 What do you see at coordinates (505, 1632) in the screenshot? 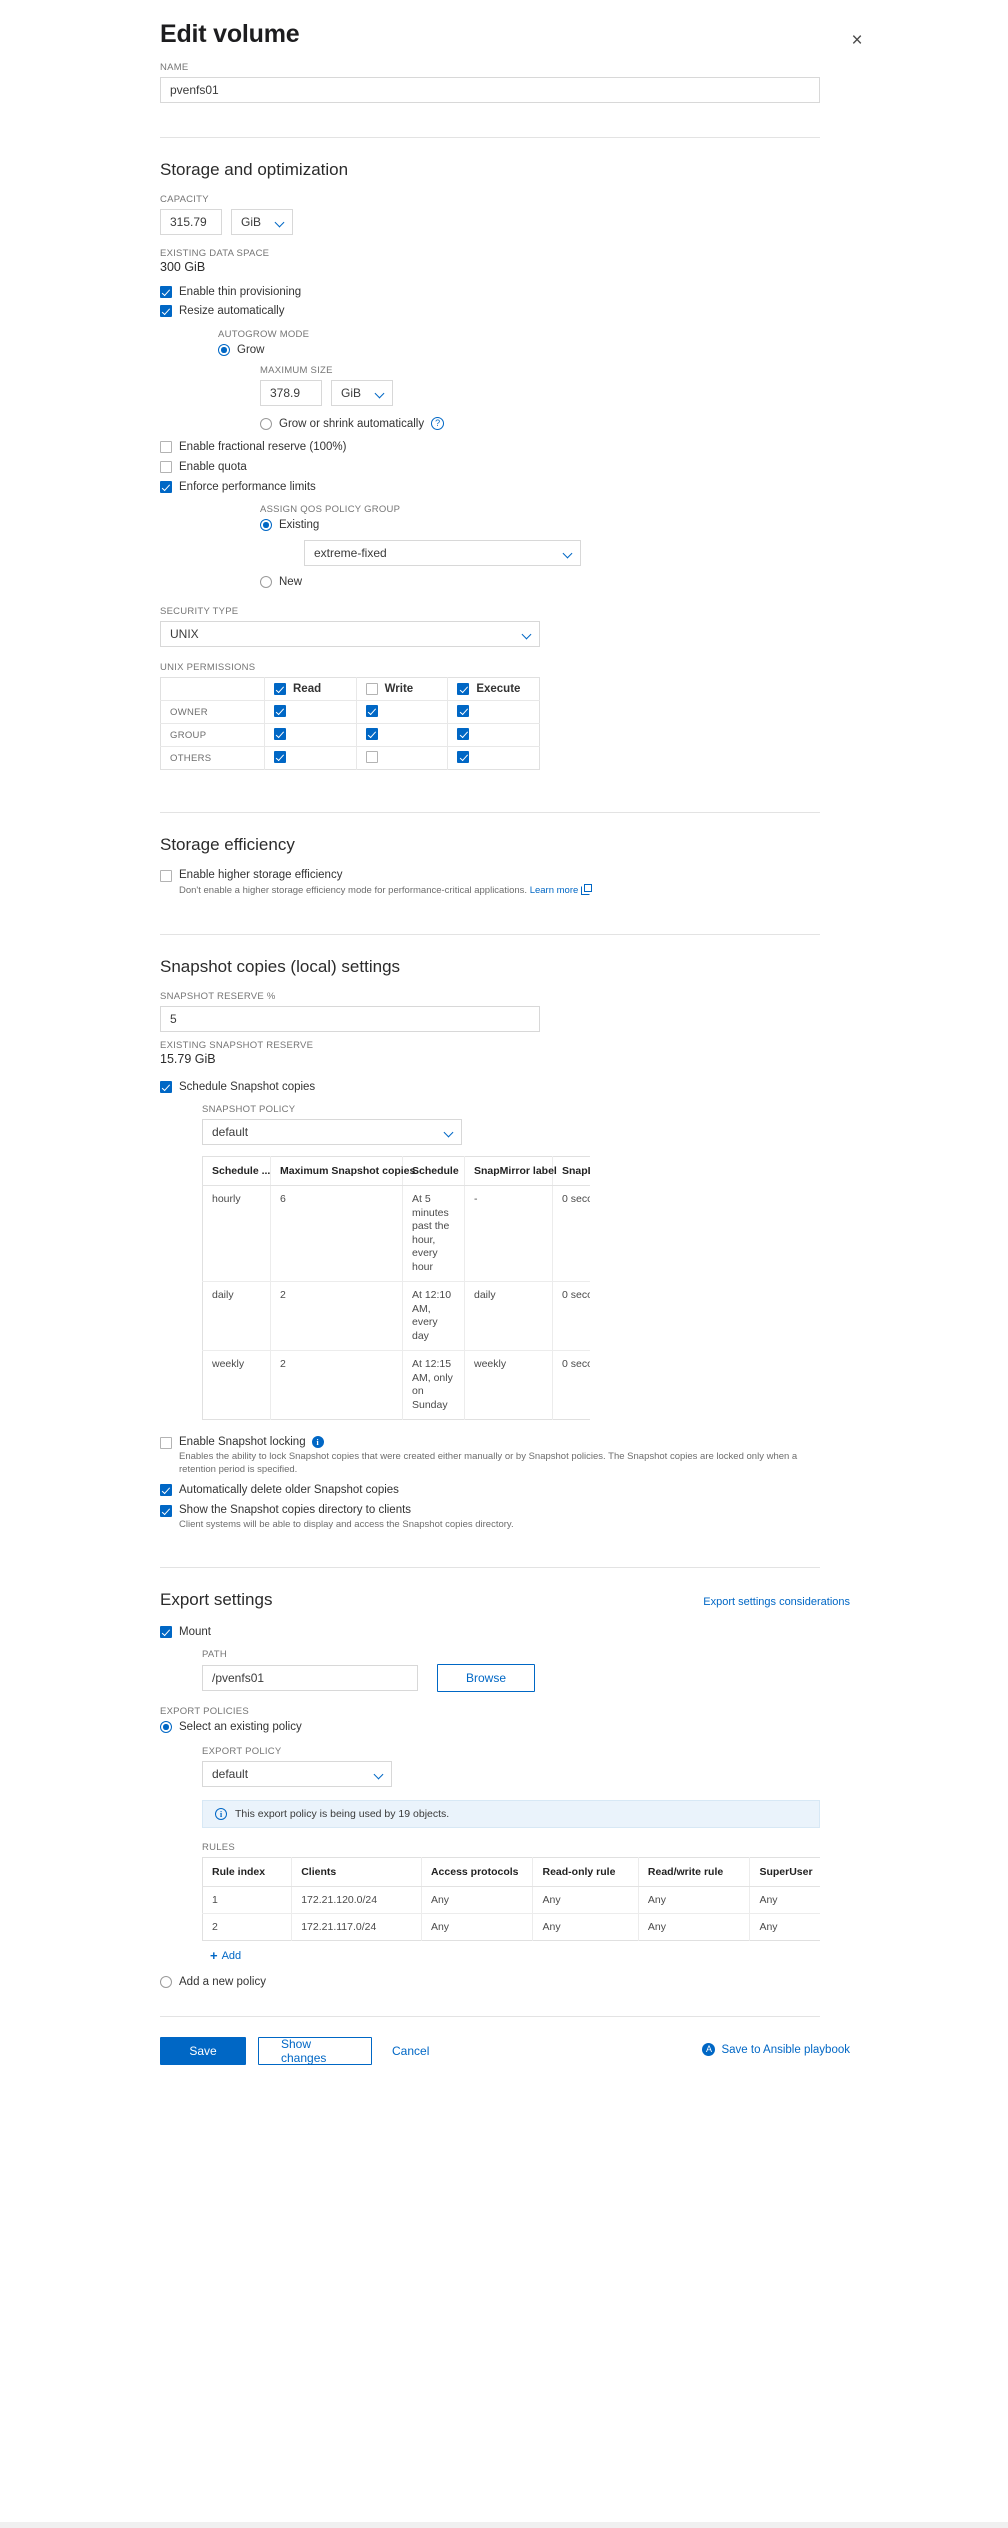
I see `mount-checkbox: Mount` at bounding box center [505, 1632].